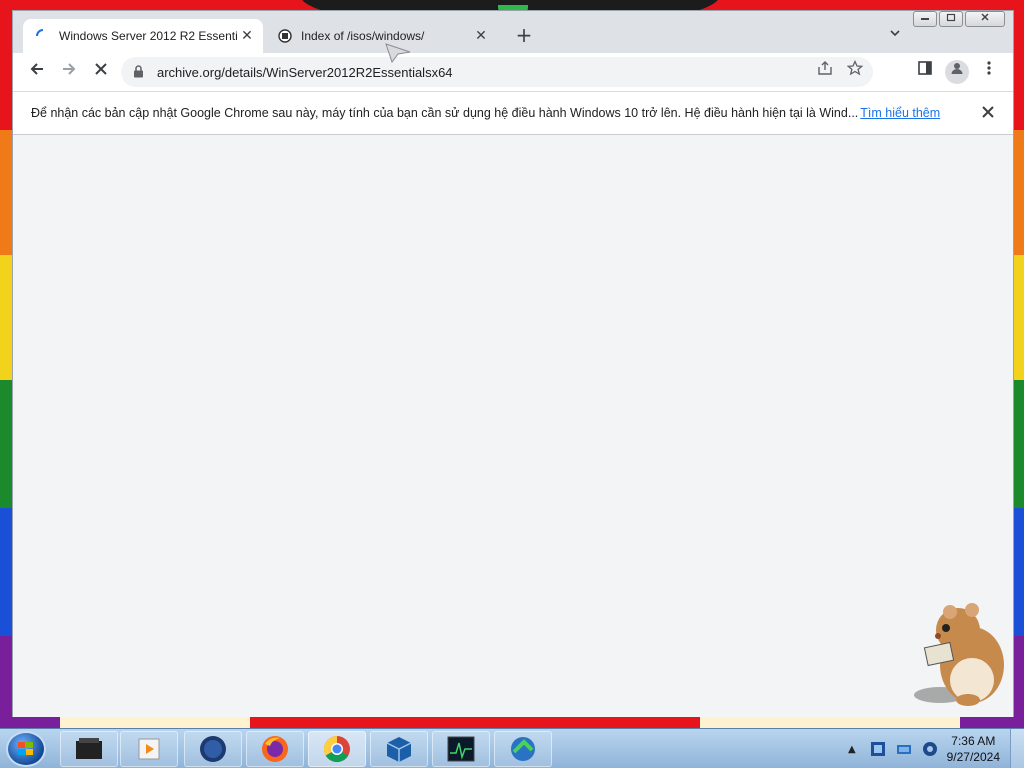  I want to click on taskbar-task-manager, so click(461, 749).